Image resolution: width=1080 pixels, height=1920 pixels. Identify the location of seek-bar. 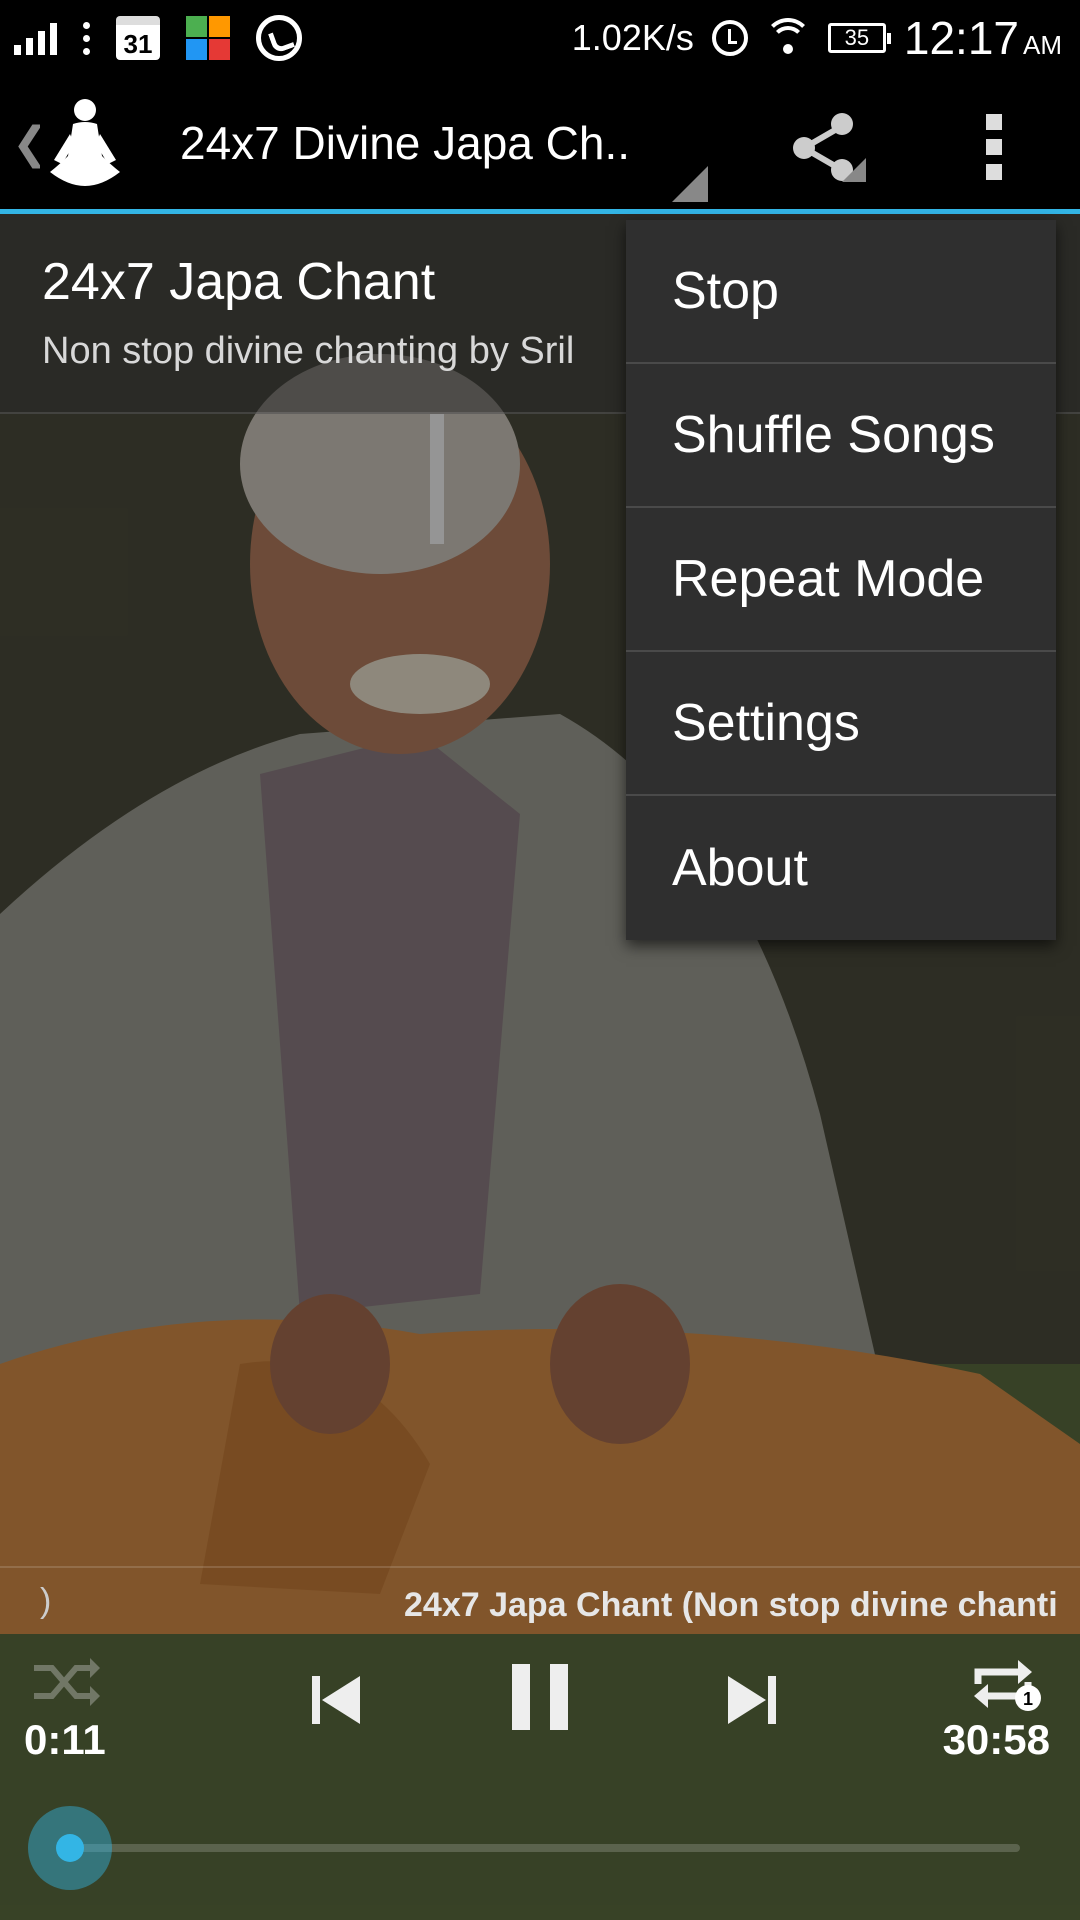
(540, 1848).